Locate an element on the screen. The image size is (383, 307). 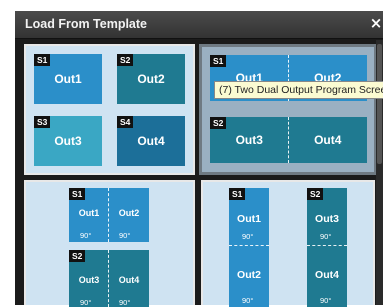
screen-s3: S3 Out3 is located at coordinates (68, 141).